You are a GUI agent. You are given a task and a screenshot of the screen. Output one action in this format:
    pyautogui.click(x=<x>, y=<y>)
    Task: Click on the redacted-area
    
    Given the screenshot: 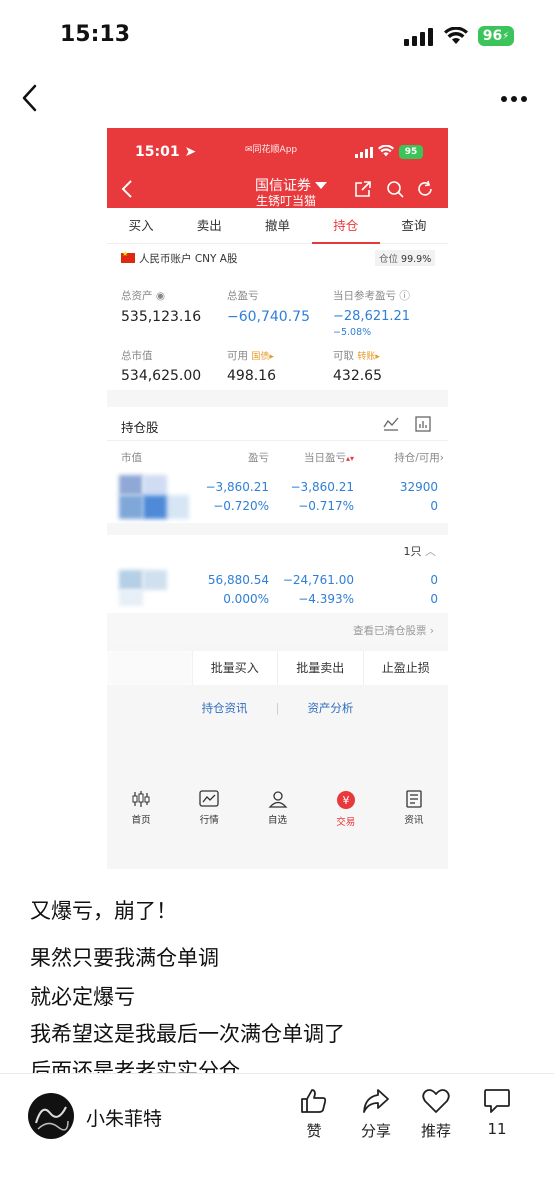 What is the action you would take?
    pyautogui.click(x=149, y=668)
    